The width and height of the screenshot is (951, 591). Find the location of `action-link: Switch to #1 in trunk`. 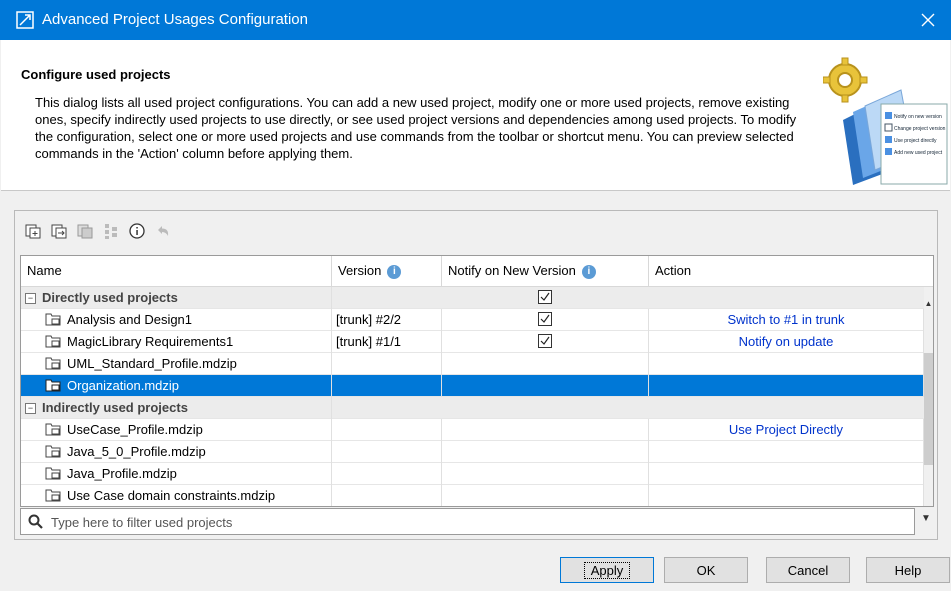

action-link: Switch to #1 in trunk is located at coordinates (786, 320).